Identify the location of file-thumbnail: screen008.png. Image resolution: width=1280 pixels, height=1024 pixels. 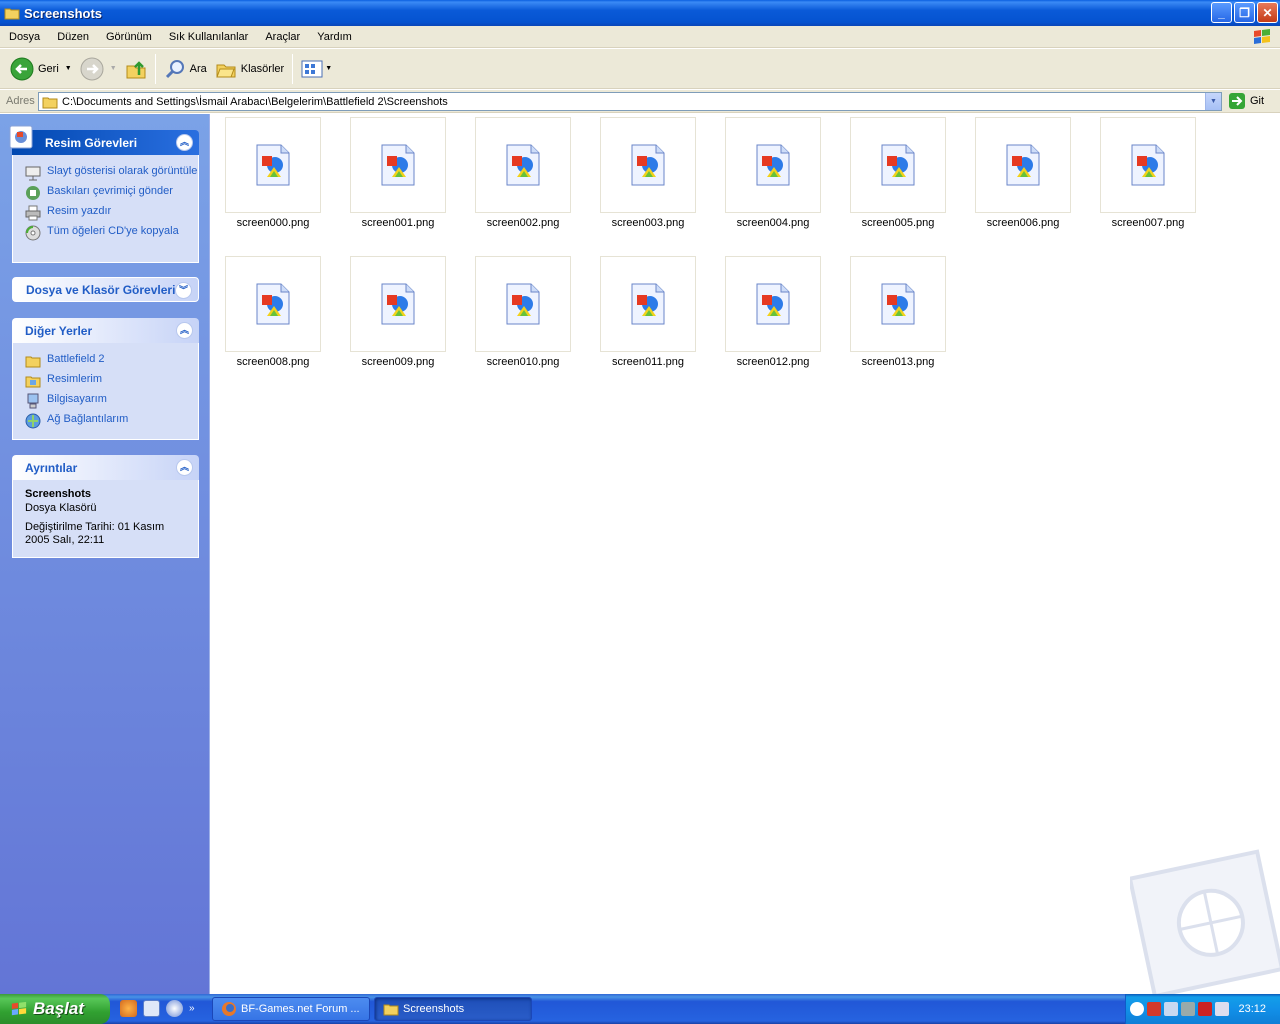
(271, 318).